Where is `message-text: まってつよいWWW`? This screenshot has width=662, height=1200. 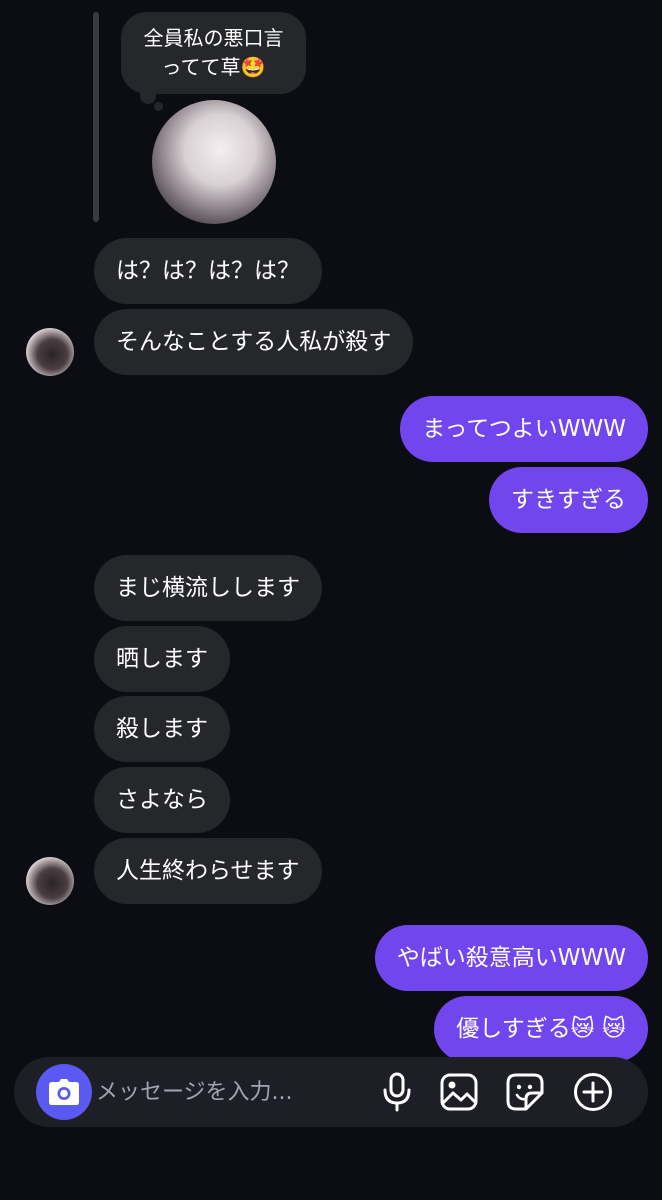 message-text: まってつよいWWW is located at coordinates (524, 429).